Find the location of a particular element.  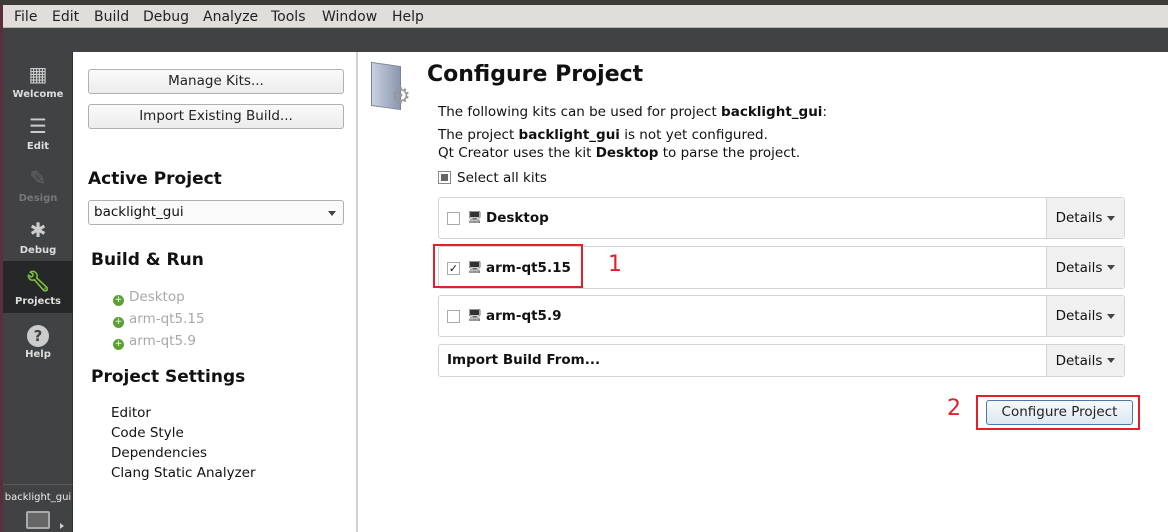

kit-row-desktop: 🖥︎ Desktop Details is located at coordinates (781, 218).